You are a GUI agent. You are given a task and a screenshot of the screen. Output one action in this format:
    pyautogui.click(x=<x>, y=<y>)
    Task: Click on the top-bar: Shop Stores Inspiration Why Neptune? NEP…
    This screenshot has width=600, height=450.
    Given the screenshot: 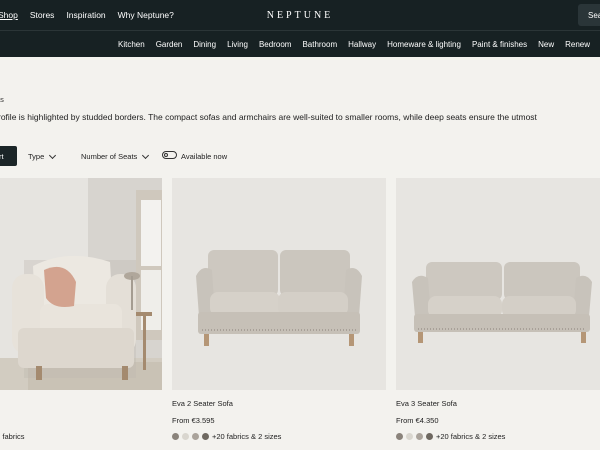 What is the action you would take?
    pyautogui.click(x=300, y=15)
    